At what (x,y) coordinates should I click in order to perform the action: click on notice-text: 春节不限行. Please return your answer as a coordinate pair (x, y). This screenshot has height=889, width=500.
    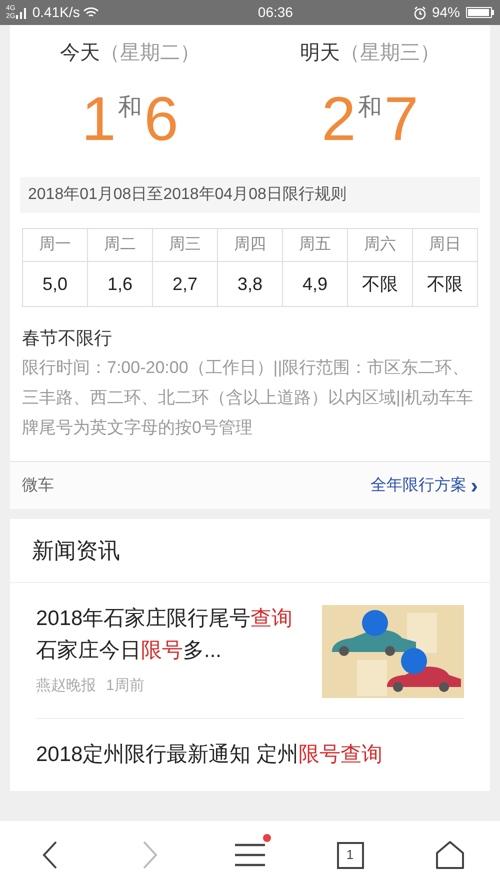
    Looking at the image, I should click on (67, 338).